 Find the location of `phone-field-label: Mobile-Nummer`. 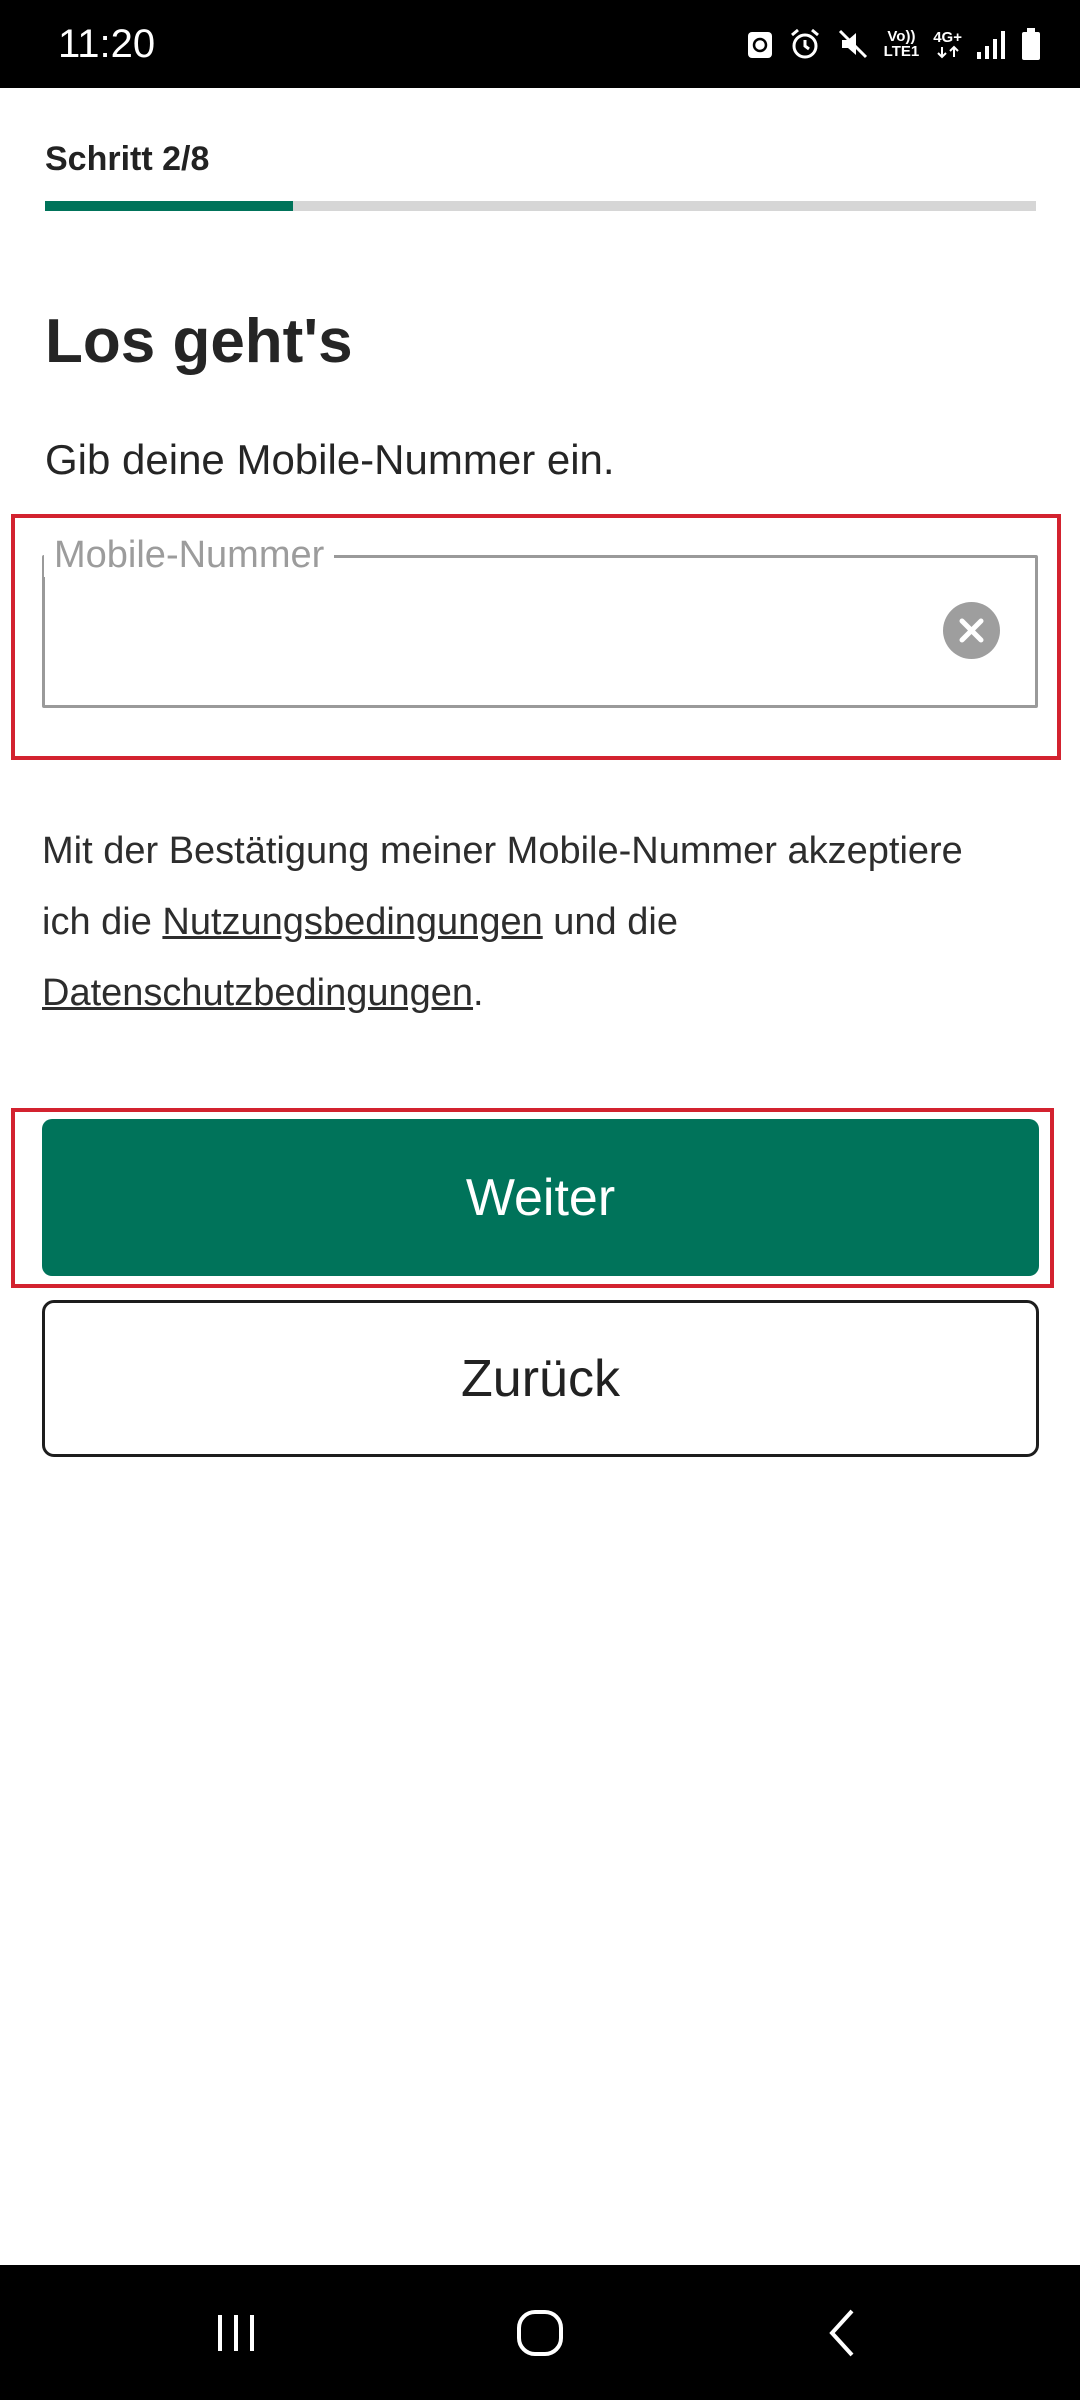

phone-field-label: Mobile-Nummer is located at coordinates (189, 555).